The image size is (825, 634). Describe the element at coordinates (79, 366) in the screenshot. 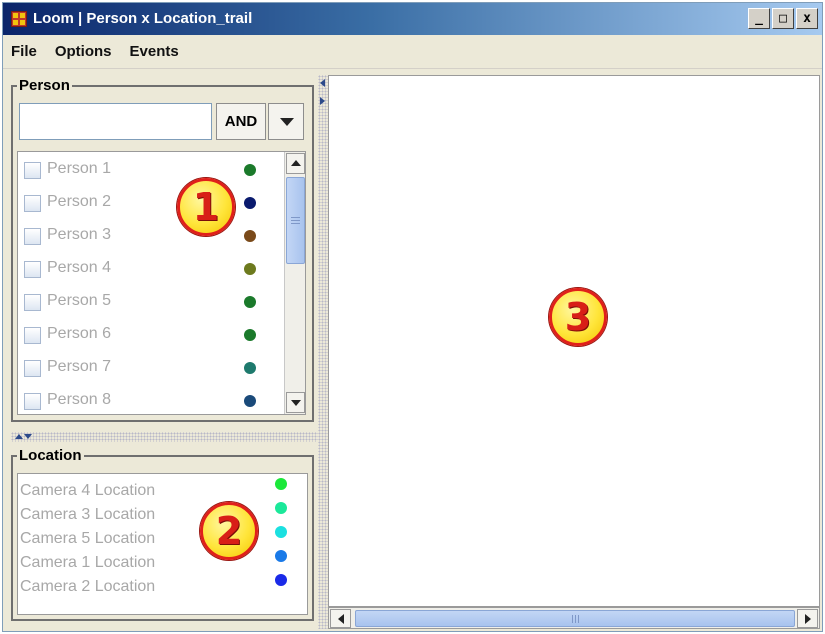

I see `list-item-label: Person 7` at that location.